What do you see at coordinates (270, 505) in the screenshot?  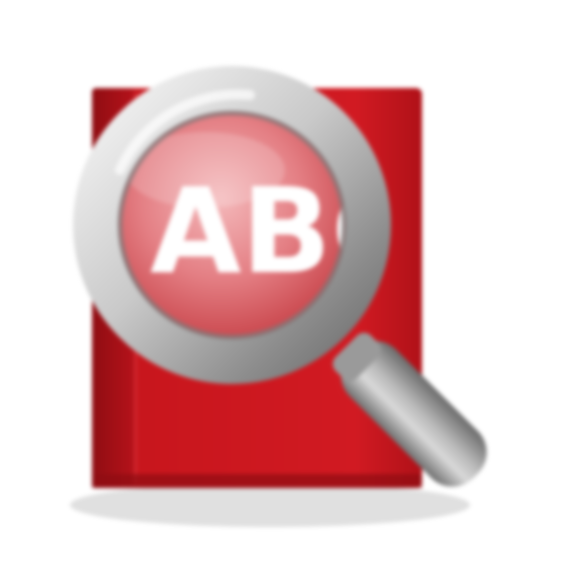 I see `book-shadow` at bounding box center [270, 505].